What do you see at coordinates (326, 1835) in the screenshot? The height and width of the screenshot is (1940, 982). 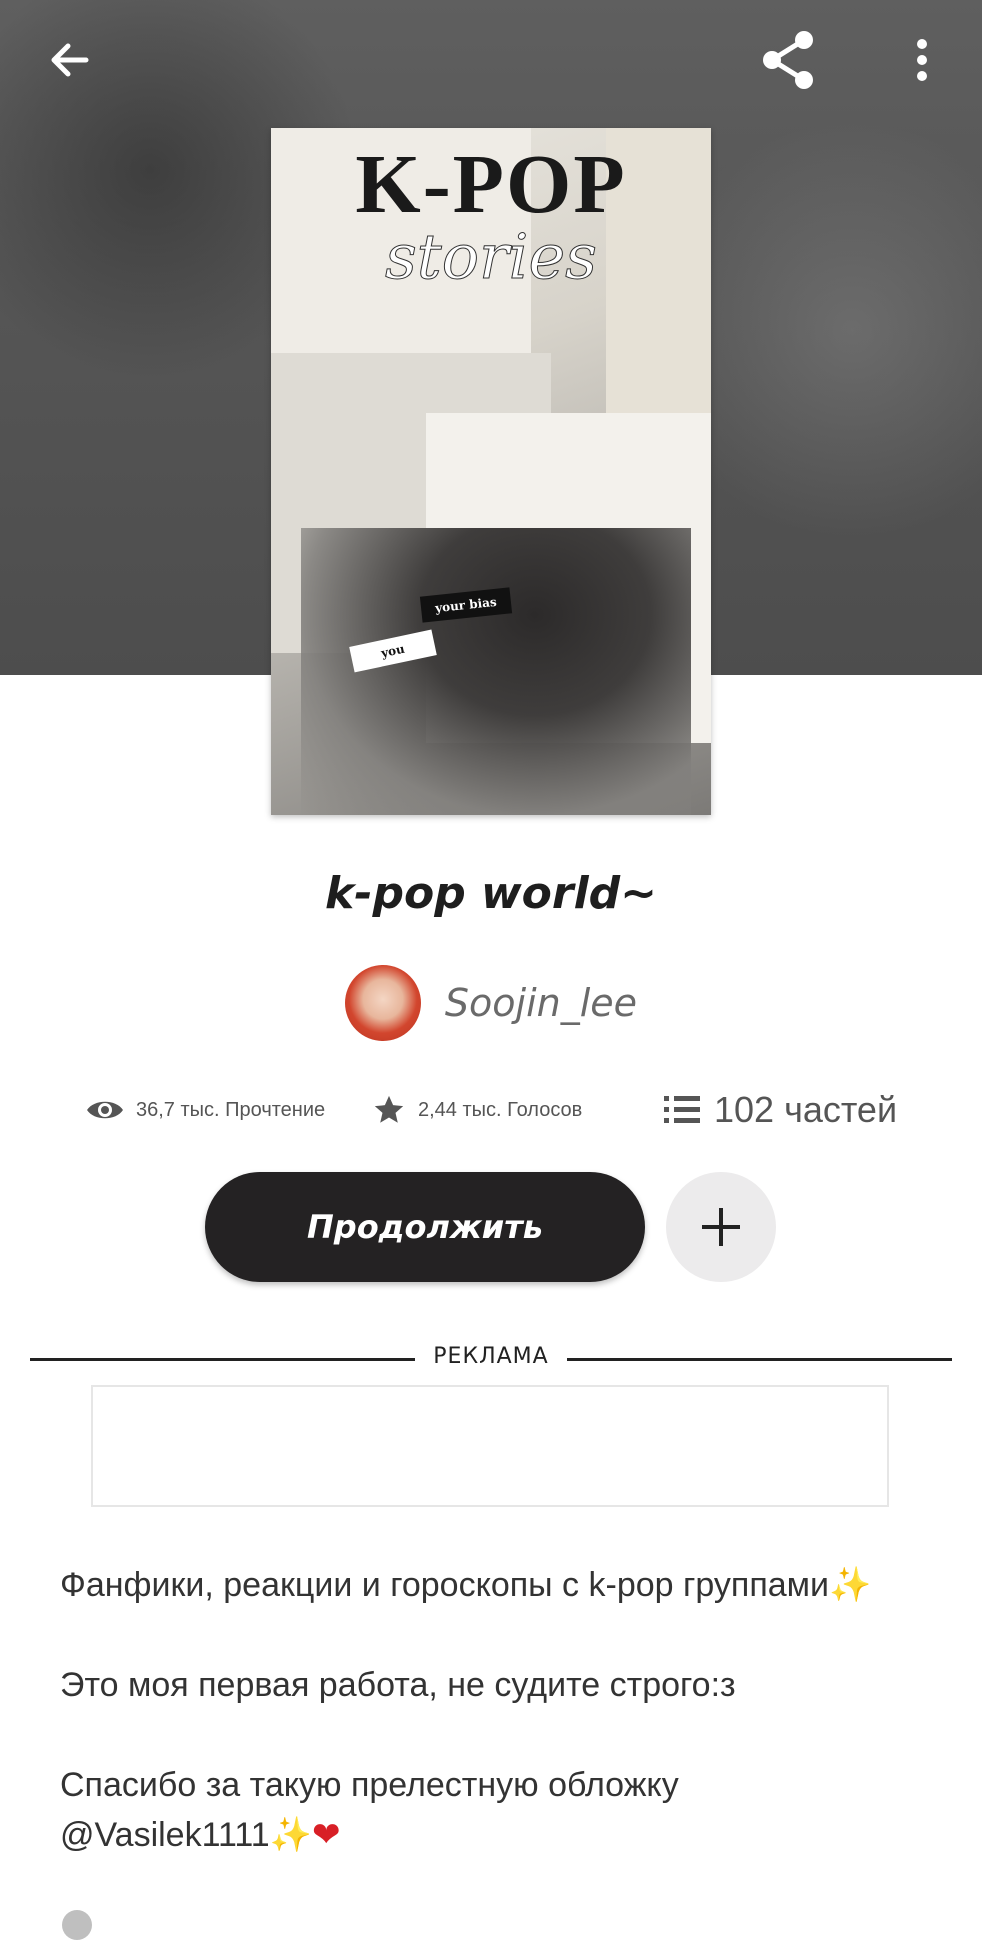 I see `heart-icon: ❤` at bounding box center [326, 1835].